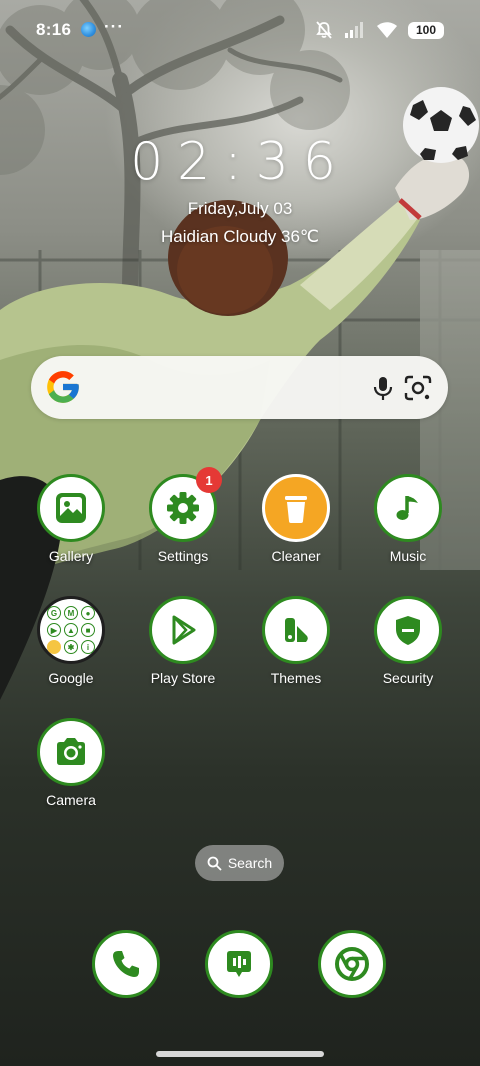 The height and width of the screenshot is (1066, 480). What do you see at coordinates (88, 29) in the screenshot?
I see `globe-icon` at bounding box center [88, 29].